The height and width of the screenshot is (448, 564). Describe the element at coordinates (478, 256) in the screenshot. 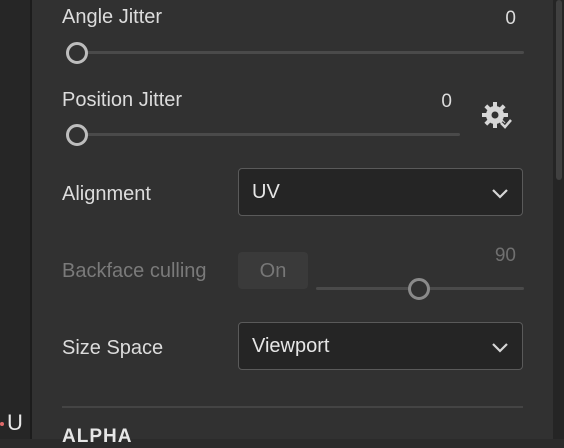

I see `backface-culling-value: 90` at that location.